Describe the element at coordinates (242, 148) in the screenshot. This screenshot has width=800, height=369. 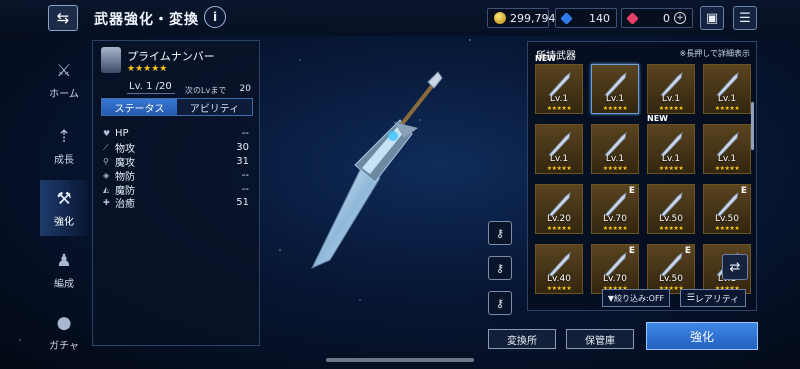
I see `stat-value: 30` at that location.